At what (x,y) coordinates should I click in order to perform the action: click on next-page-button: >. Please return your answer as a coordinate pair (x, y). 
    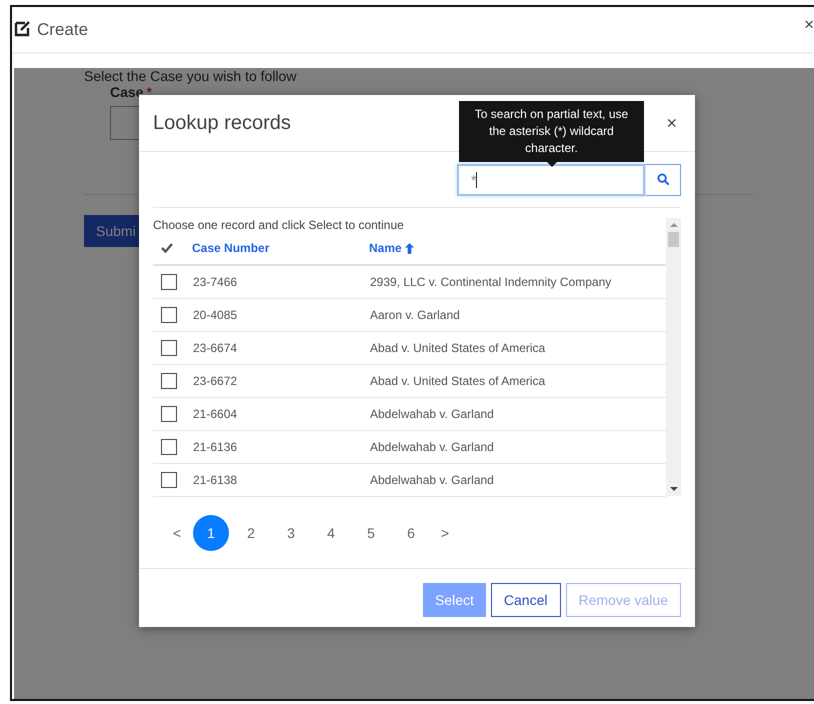
    Looking at the image, I should click on (445, 533).